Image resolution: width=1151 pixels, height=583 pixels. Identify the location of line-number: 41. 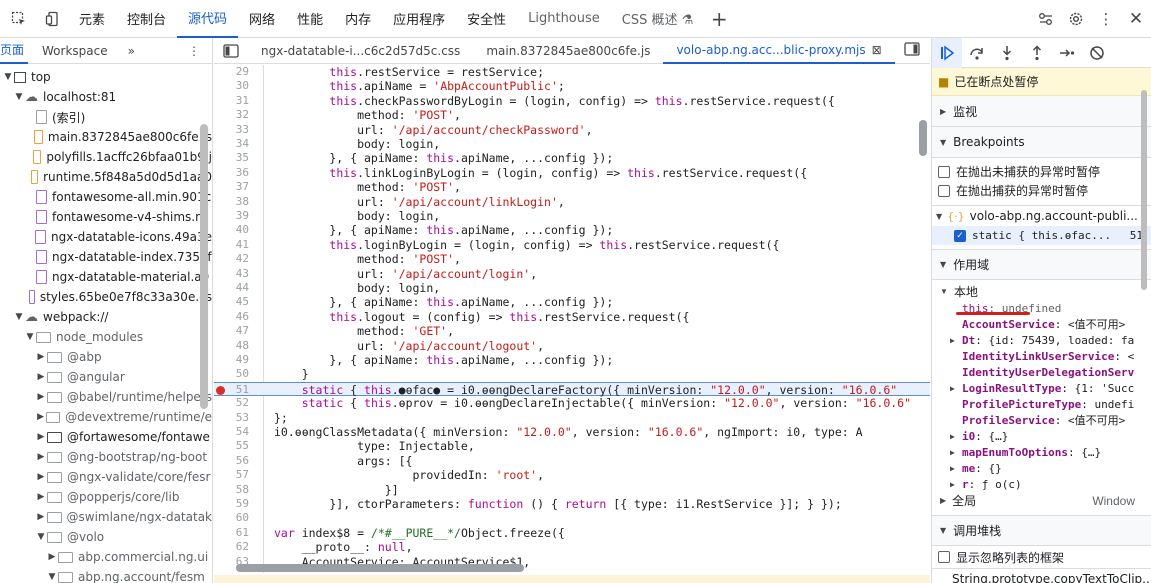
(231, 245).